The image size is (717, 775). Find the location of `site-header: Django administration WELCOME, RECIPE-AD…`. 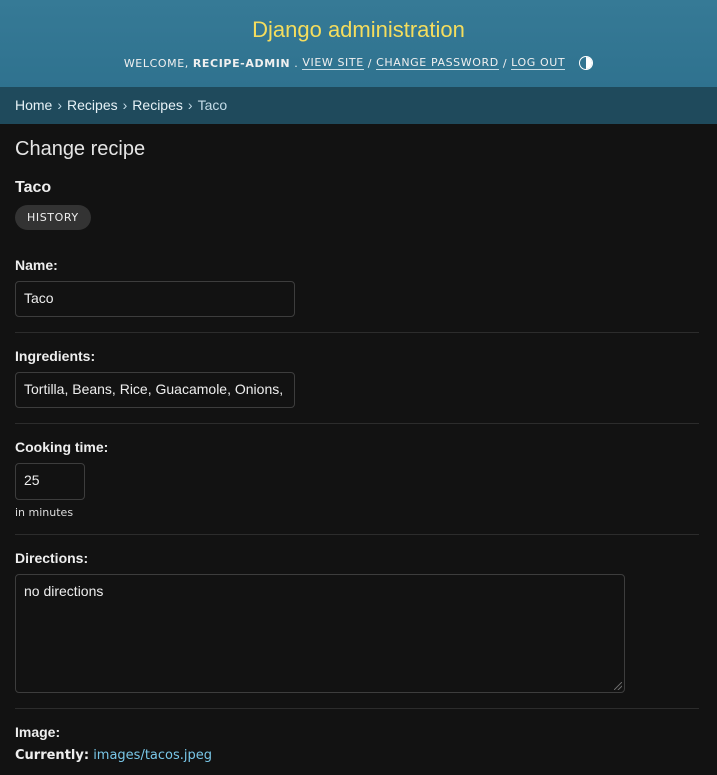

site-header: Django administration WELCOME, RECIPE-AD… is located at coordinates (358, 43).